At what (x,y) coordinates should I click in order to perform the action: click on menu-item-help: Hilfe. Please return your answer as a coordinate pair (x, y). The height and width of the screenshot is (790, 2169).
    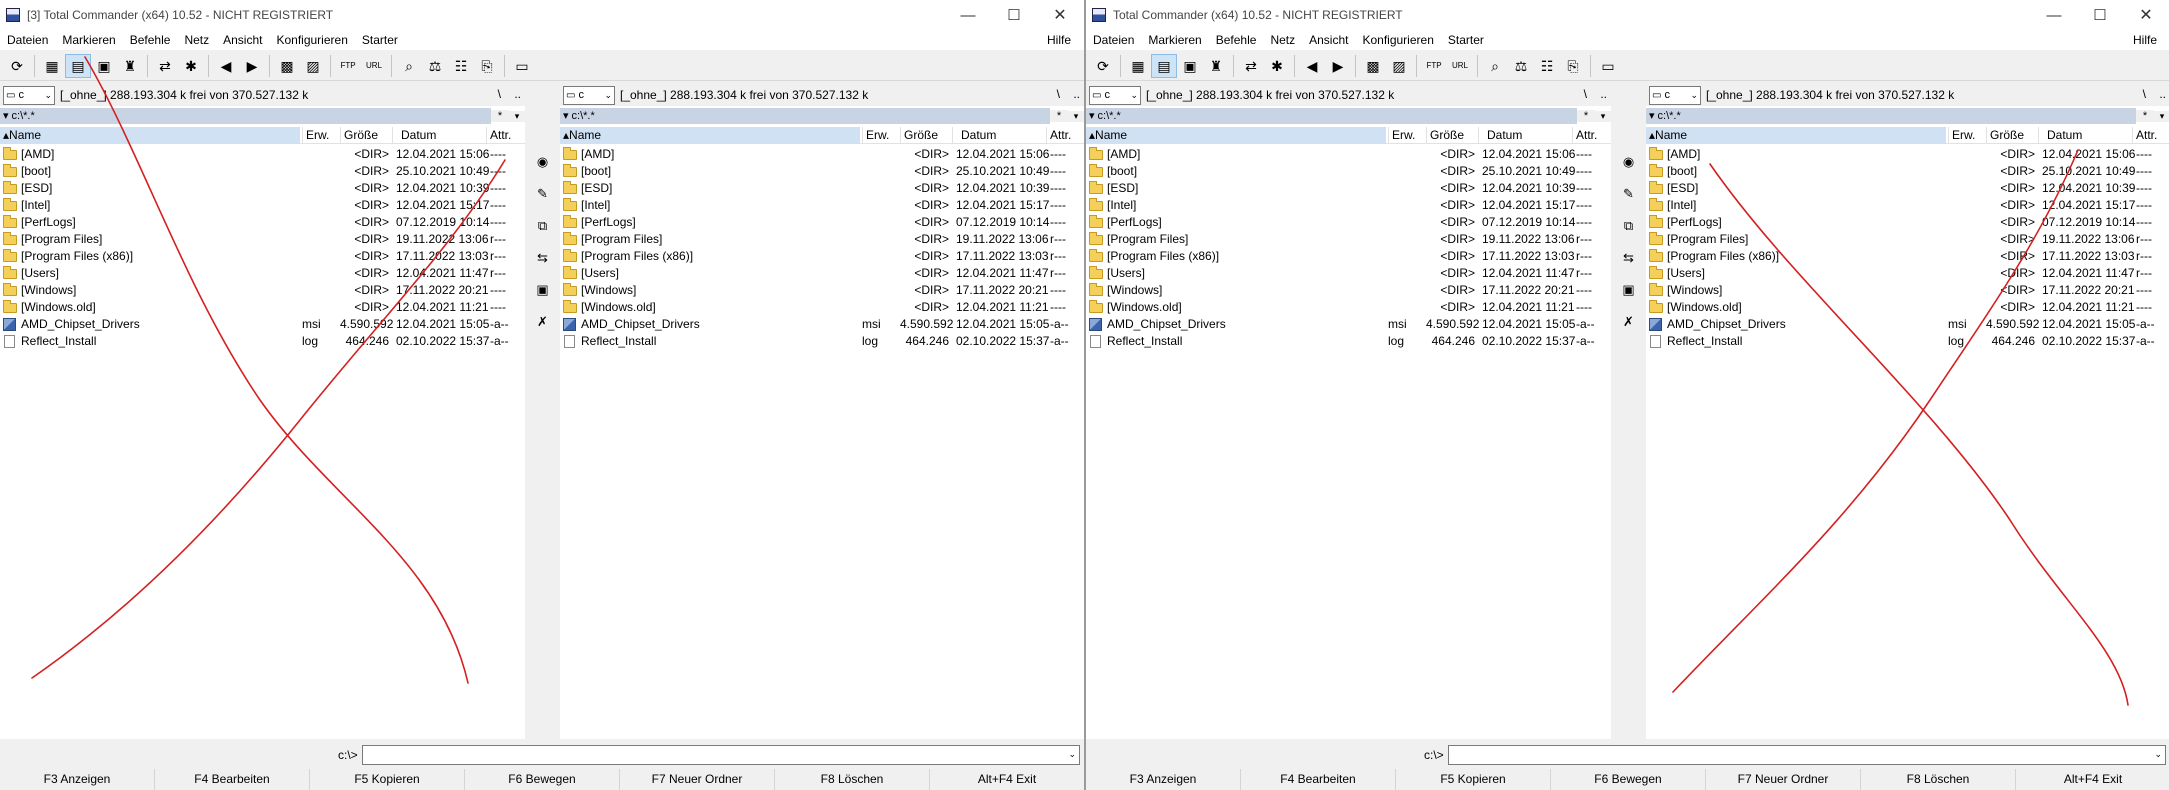
    Looking at the image, I should click on (1059, 40).